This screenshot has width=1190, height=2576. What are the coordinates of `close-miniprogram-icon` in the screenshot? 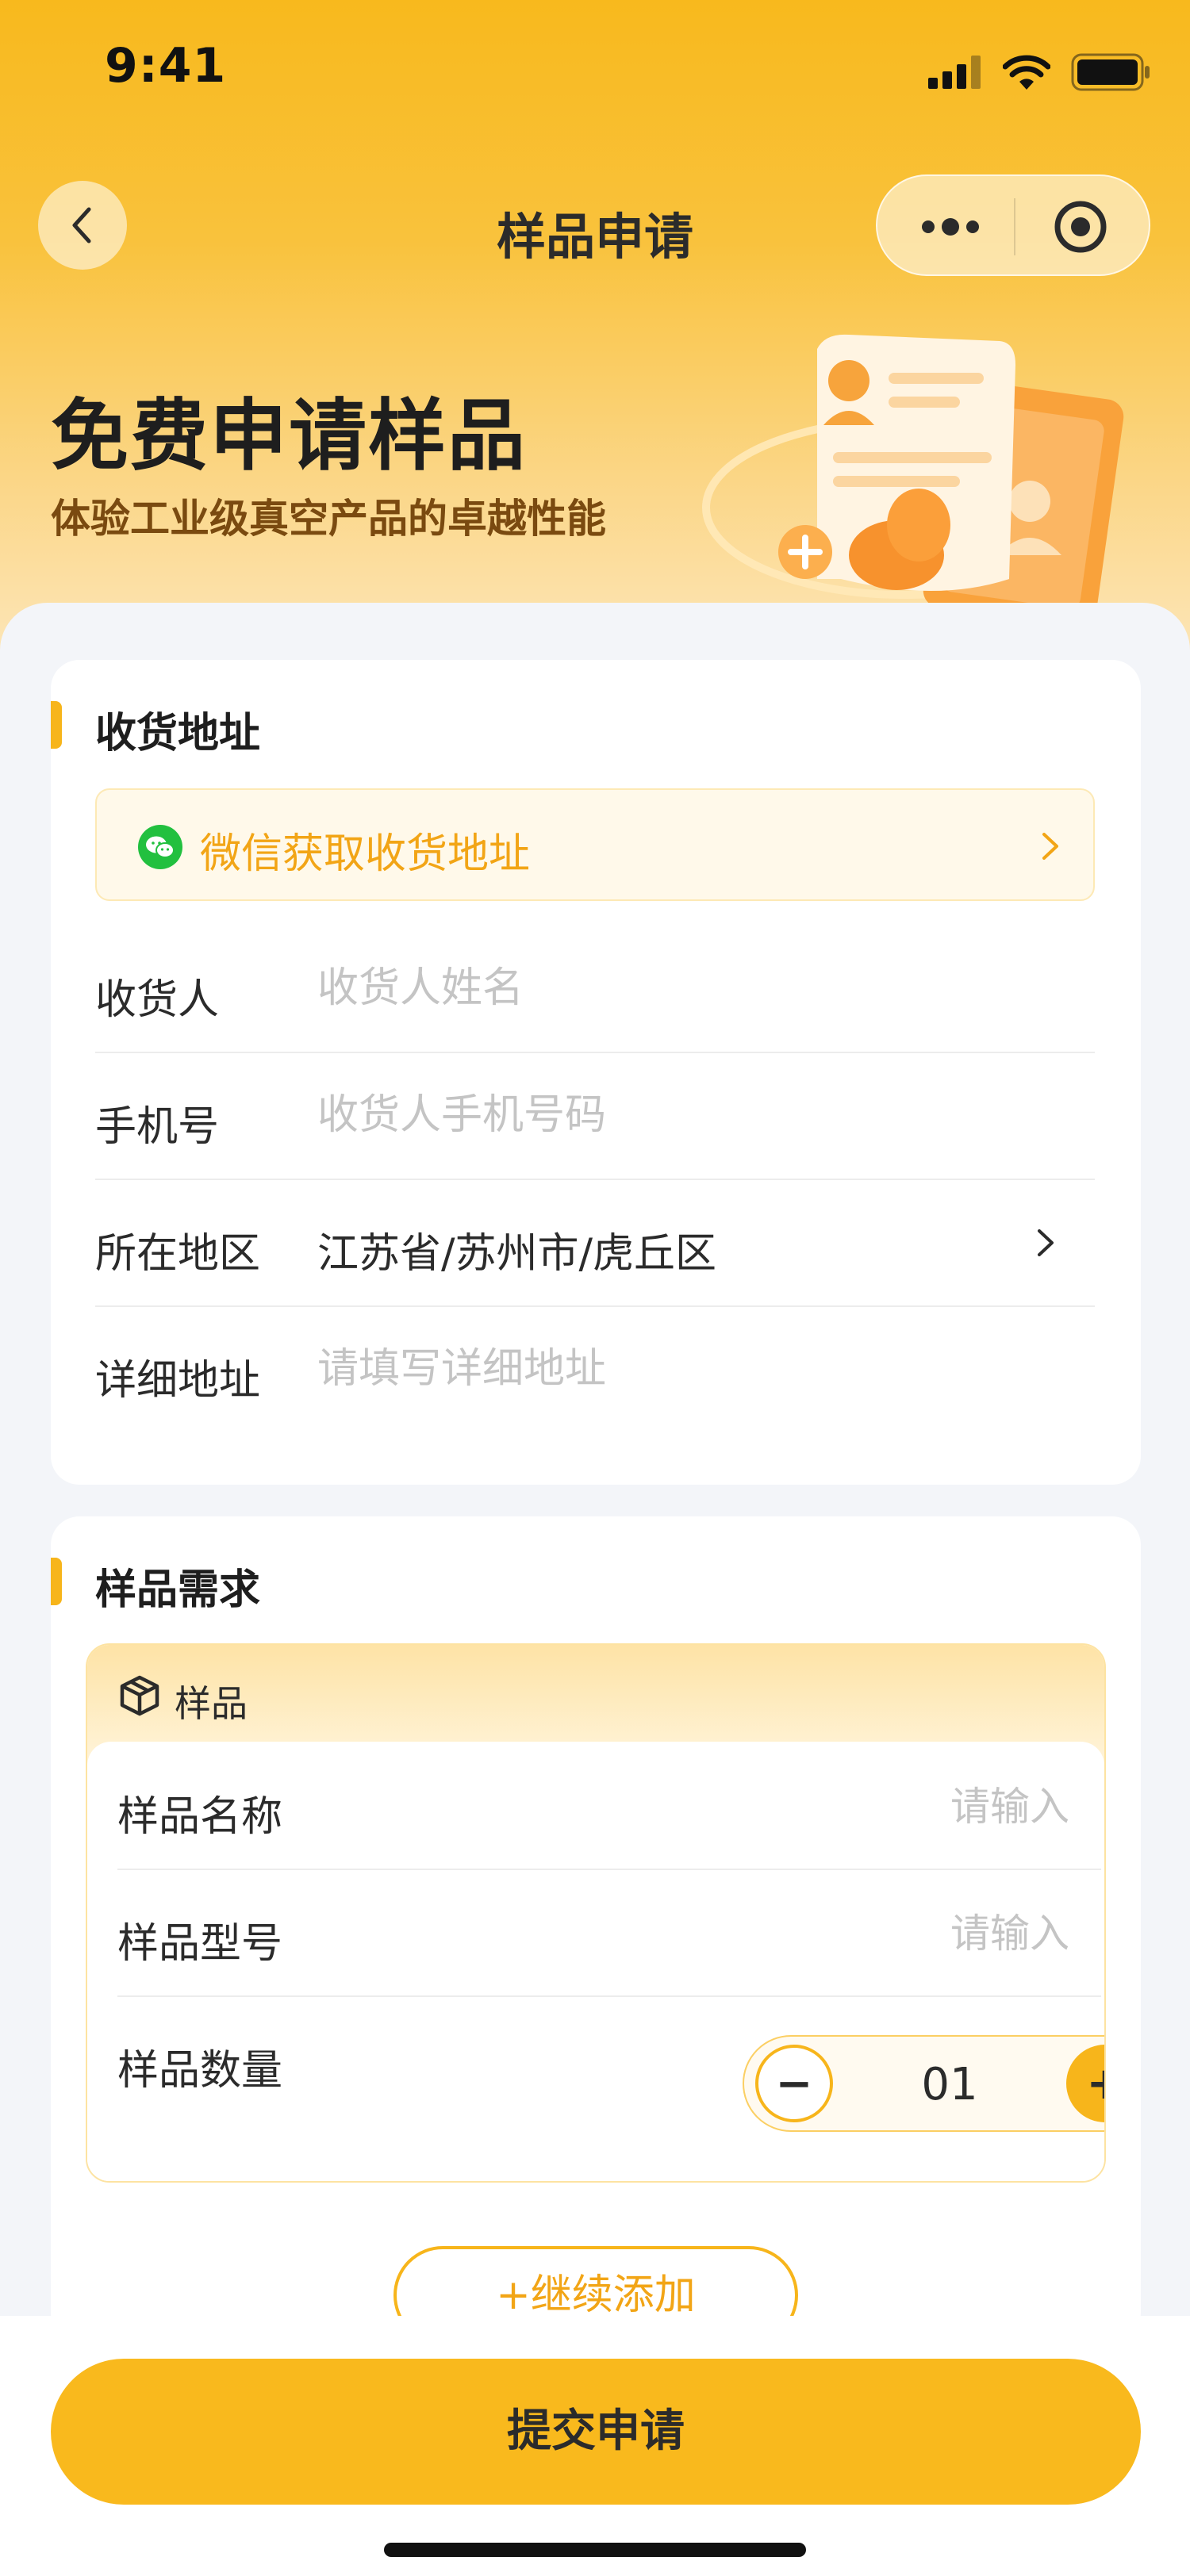 It's located at (1080, 227).